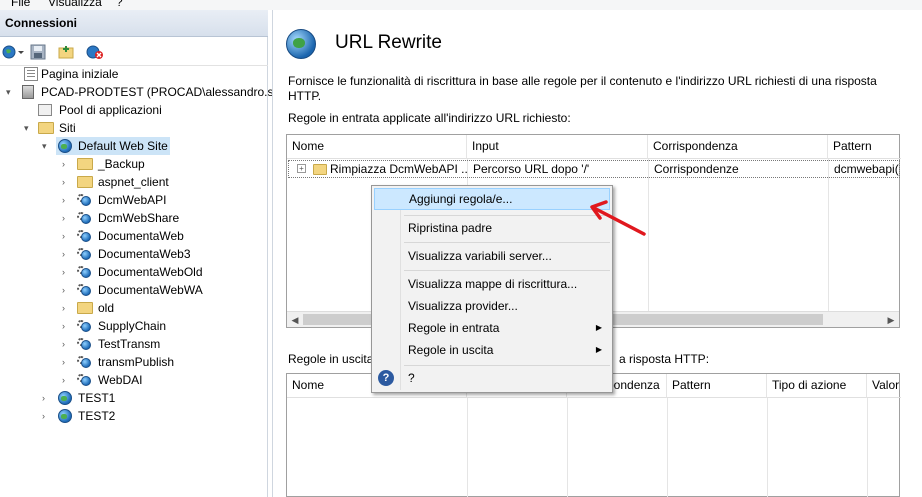  What do you see at coordinates (507, 365) in the screenshot?
I see `menu-separator` at bounding box center [507, 365].